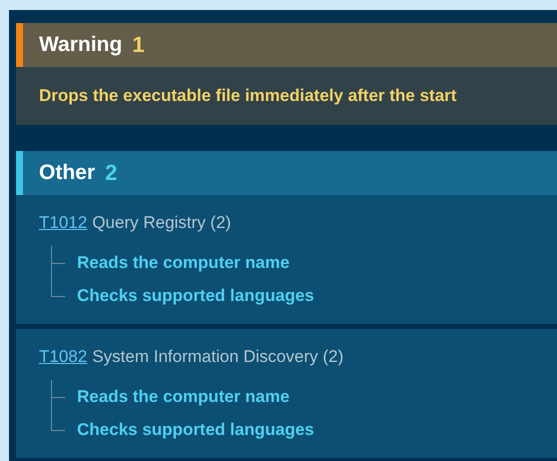 This screenshot has height=461, width=557. Describe the element at coordinates (80, 45) in the screenshot. I see `section-title: Warning` at that location.